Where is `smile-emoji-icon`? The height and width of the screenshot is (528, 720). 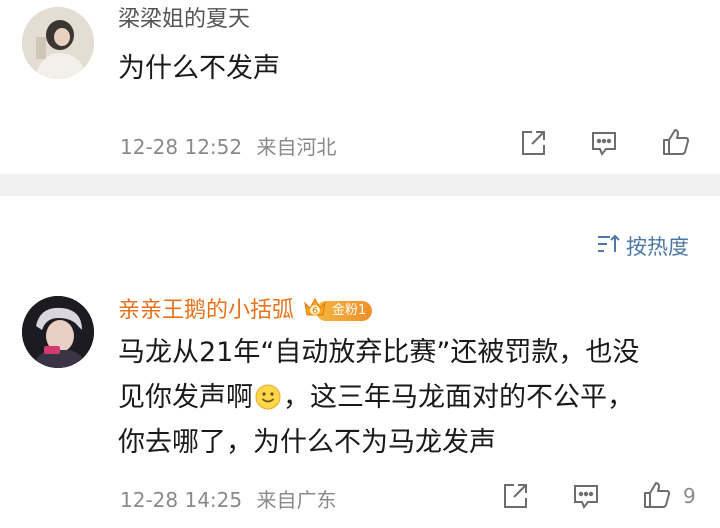
smile-emoji-icon is located at coordinates (268, 394).